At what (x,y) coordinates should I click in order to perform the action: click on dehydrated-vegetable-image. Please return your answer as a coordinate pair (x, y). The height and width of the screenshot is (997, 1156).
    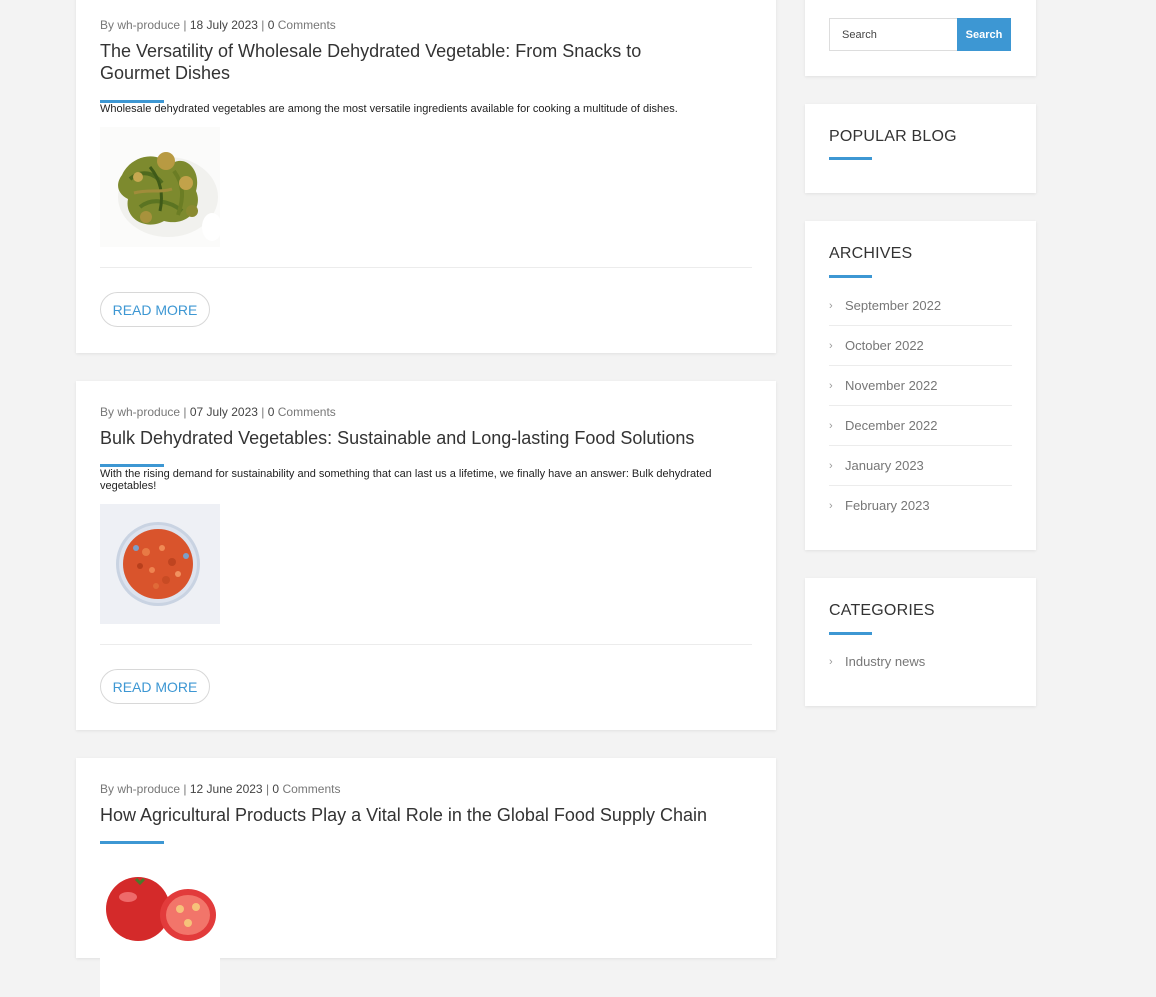
    Looking at the image, I should click on (160, 187).